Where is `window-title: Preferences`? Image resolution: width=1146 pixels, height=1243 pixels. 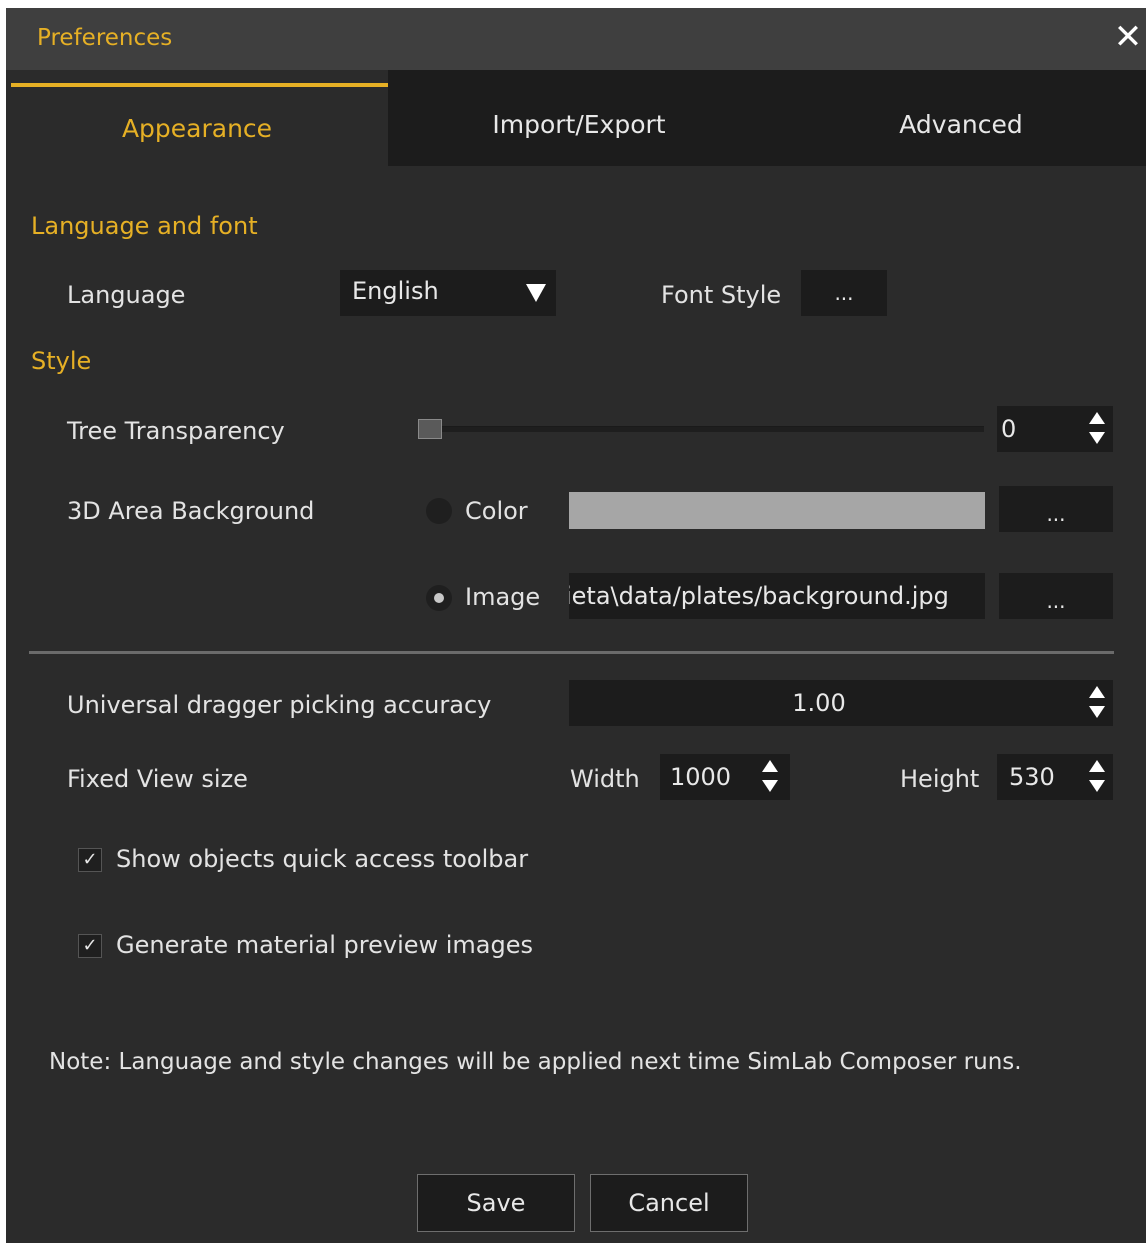 window-title: Preferences is located at coordinates (105, 38).